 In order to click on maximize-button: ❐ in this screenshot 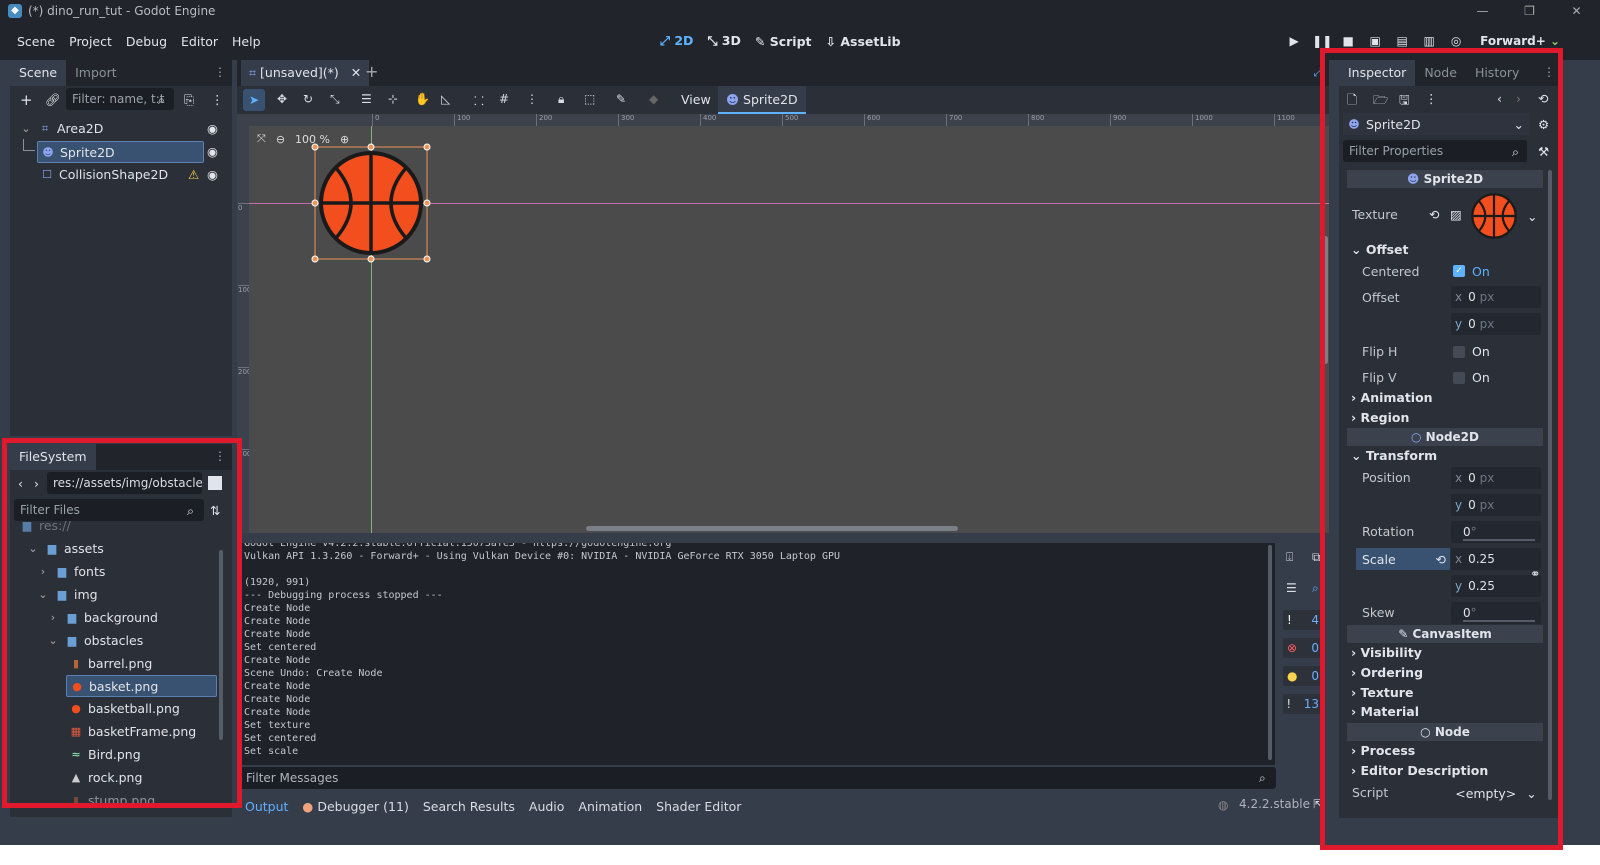, I will do `click(1529, 11)`.